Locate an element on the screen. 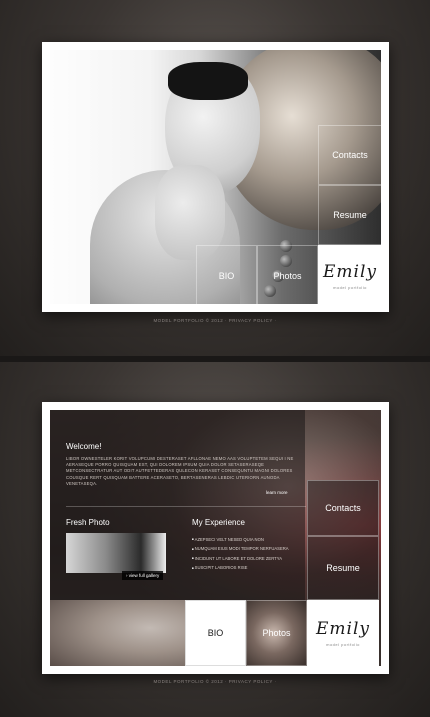 The height and width of the screenshot is (717, 430). view-gallery-label: view full gallery is located at coordinates (144, 575).